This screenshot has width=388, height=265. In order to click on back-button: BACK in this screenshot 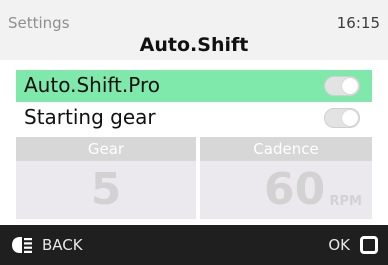, I will do `click(46, 245)`.